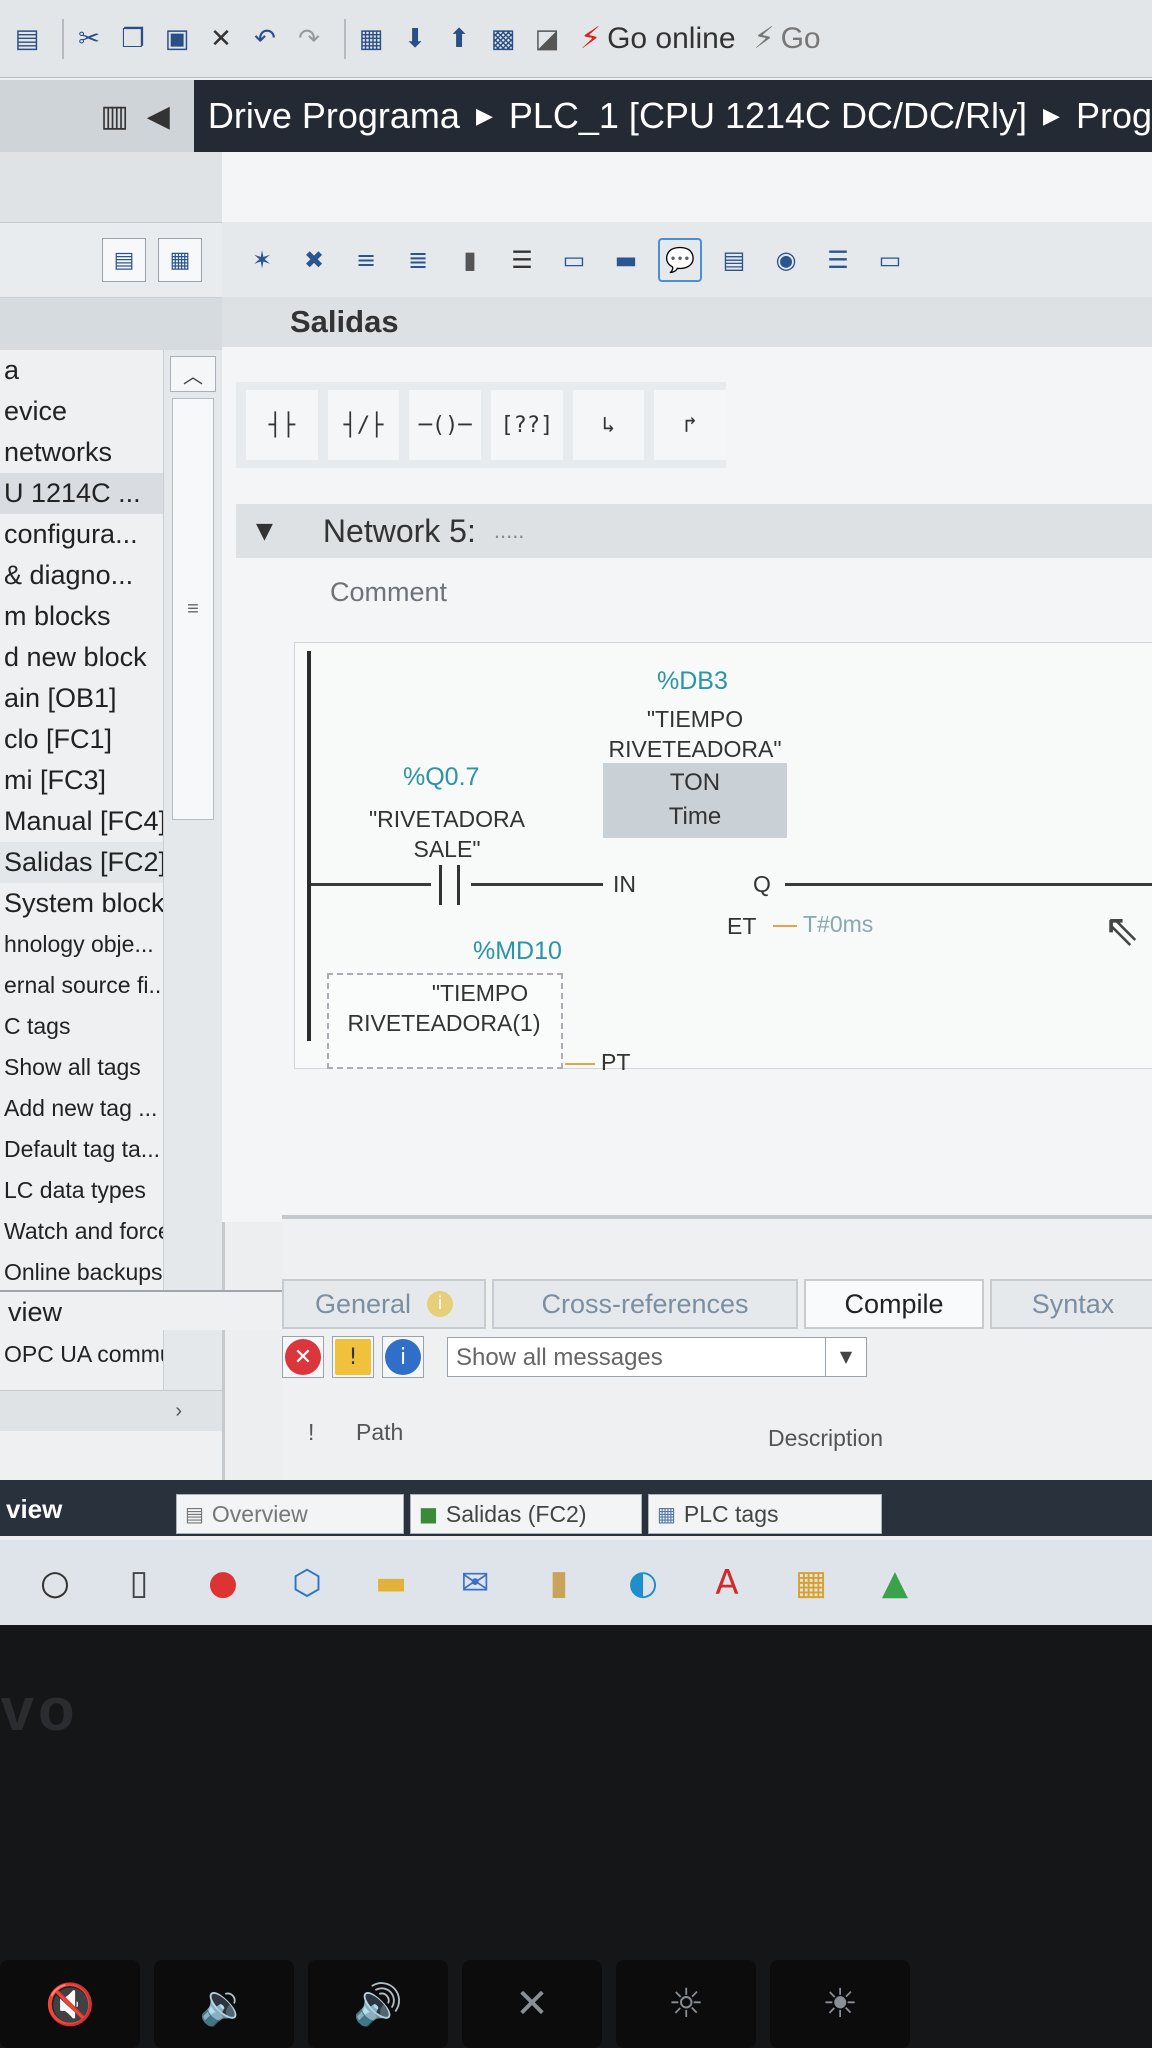 This screenshot has height=2048, width=1152. What do you see at coordinates (690, 425) in the screenshot?
I see `close-branch-icon: ↱` at bounding box center [690, 425].